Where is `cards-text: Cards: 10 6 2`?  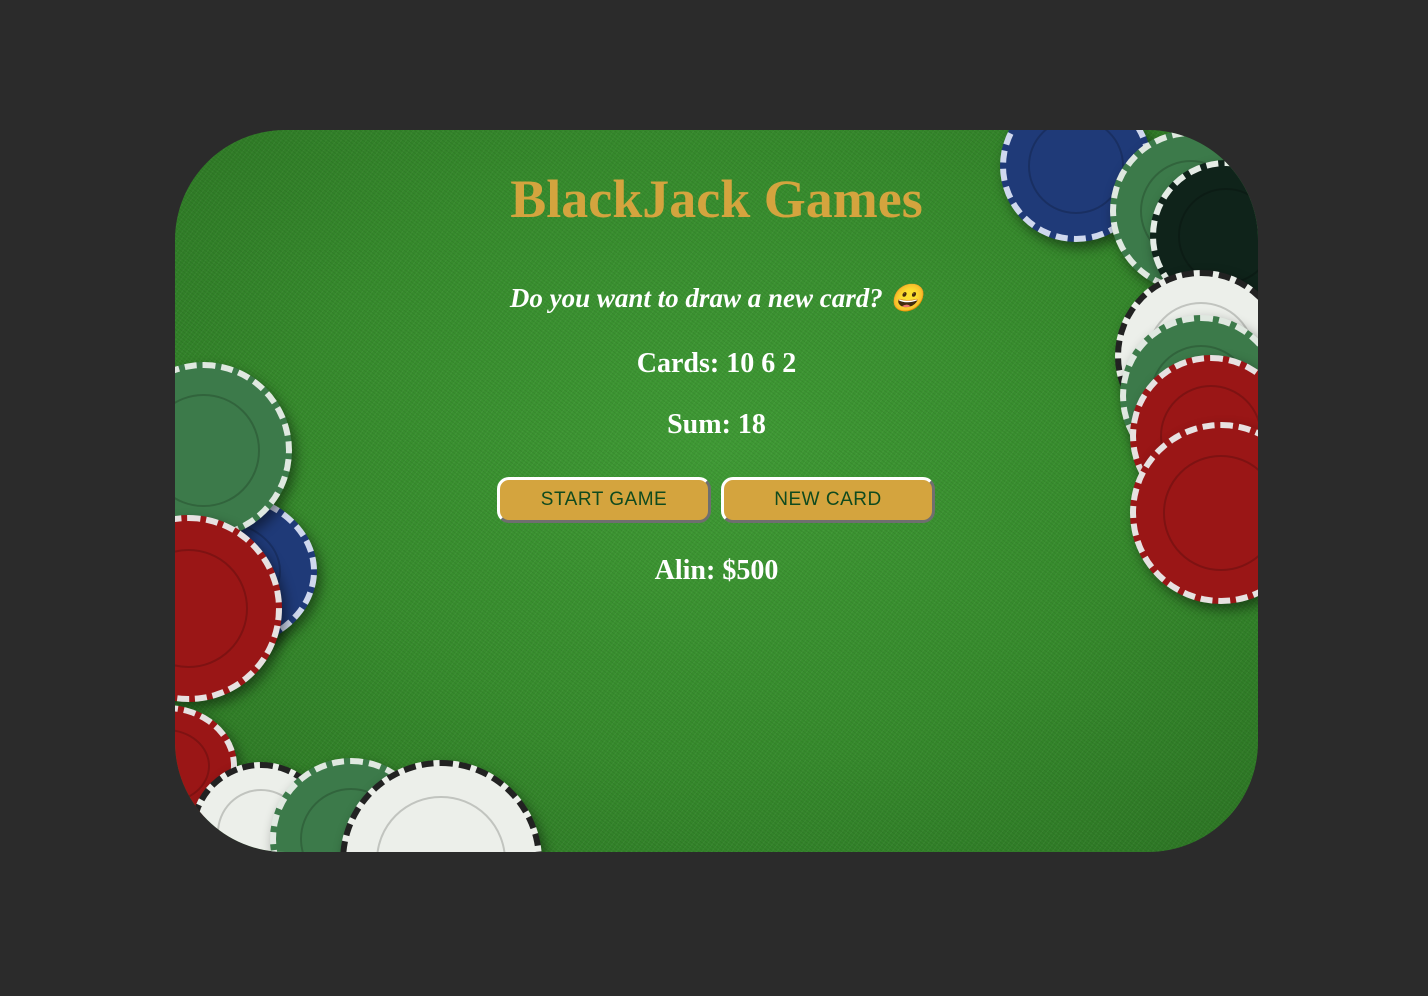 cards-text: Cards: 10 6 2 is located at coordinates (716, 363).